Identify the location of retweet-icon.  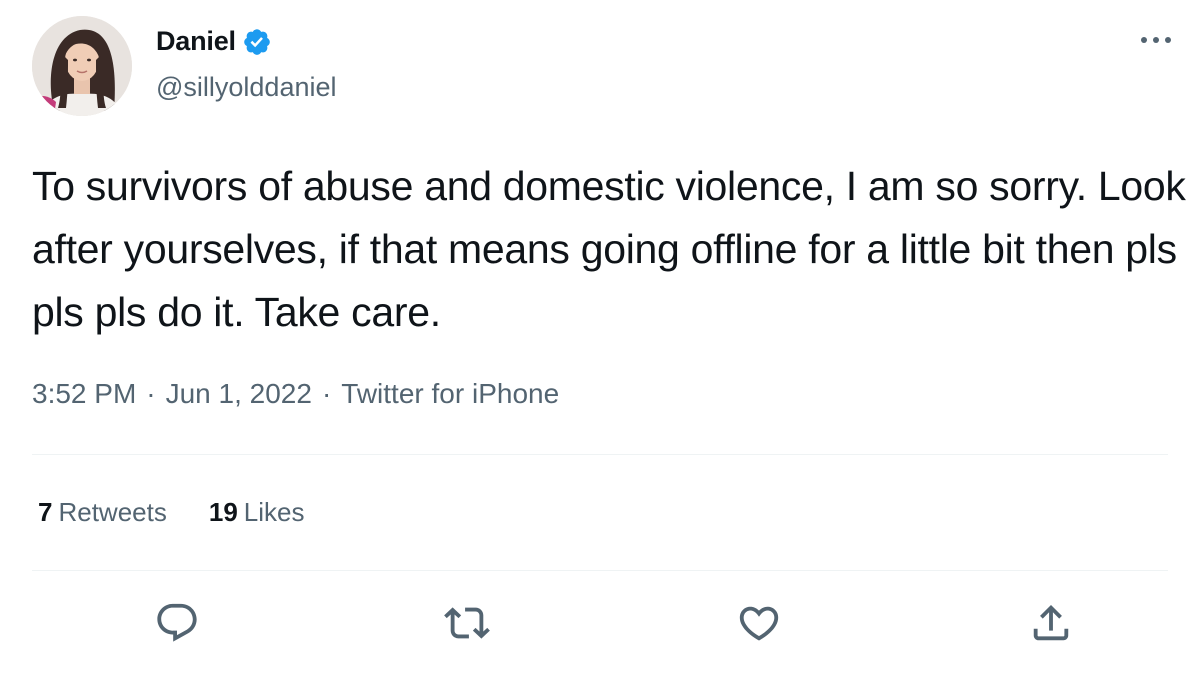
(467, 623).